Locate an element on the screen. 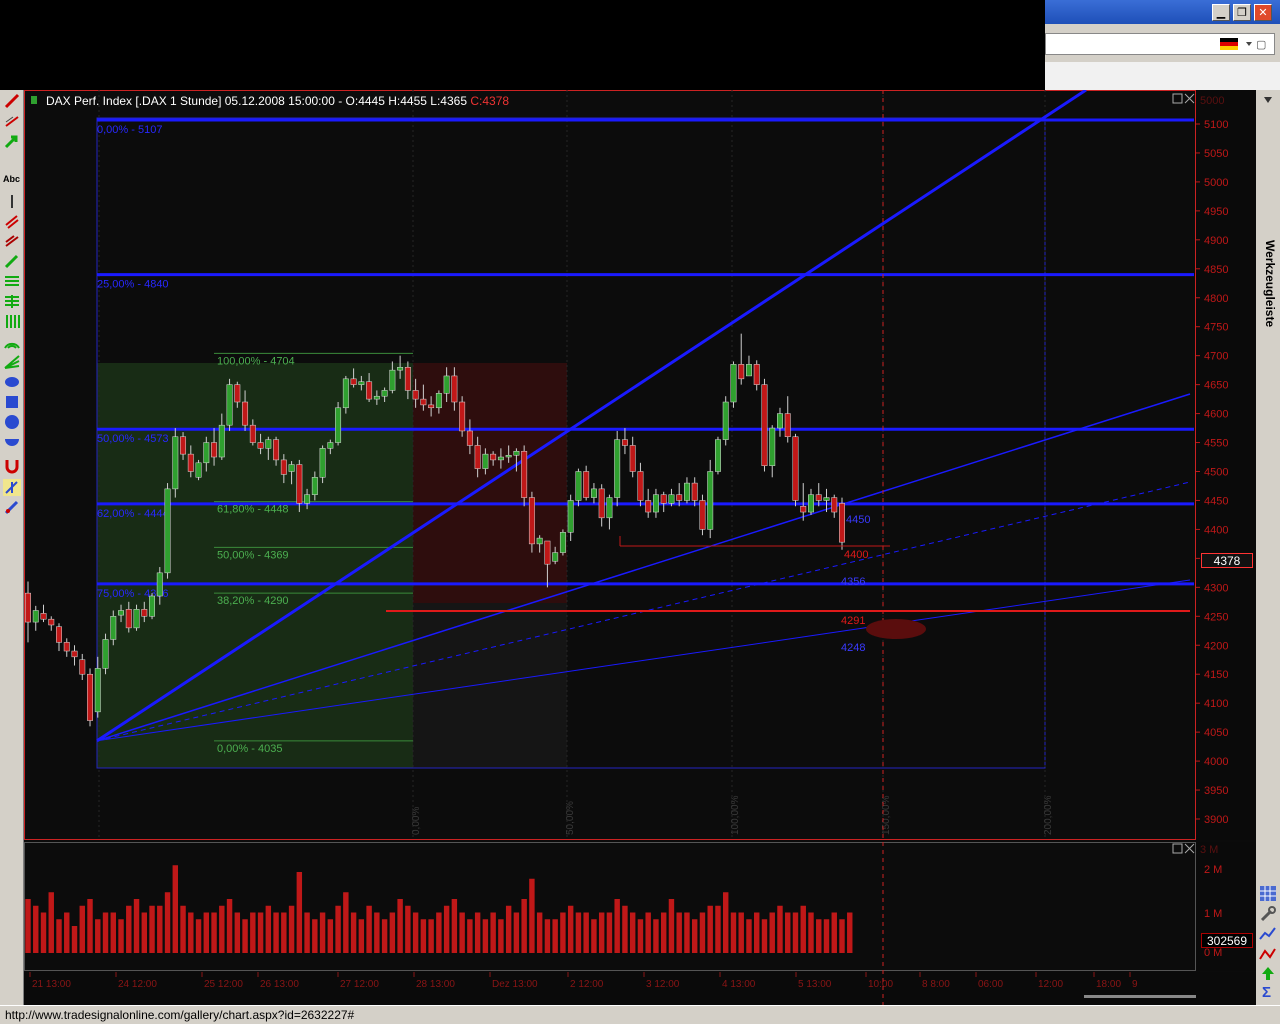 This screenshot has height=1024, width=1280. arrow-tool-icon is located at coordinates (12, 141).